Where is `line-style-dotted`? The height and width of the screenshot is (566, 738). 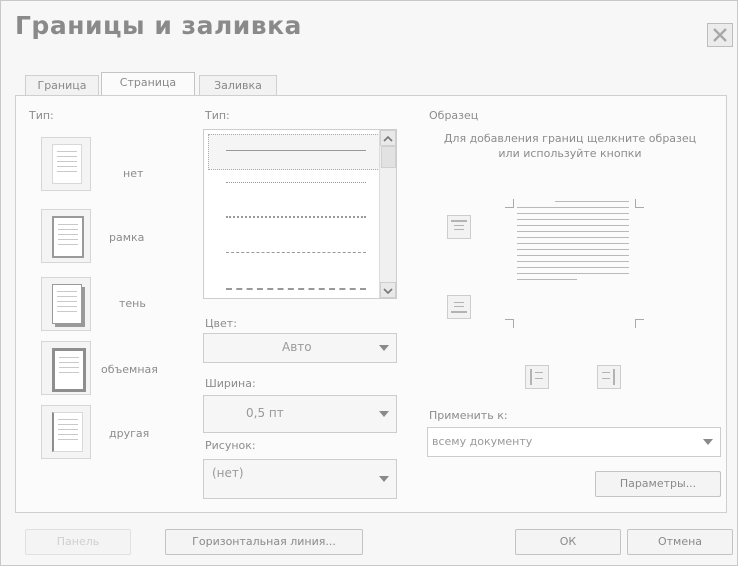
line-style-dotted is located at coordinates (296, 182).